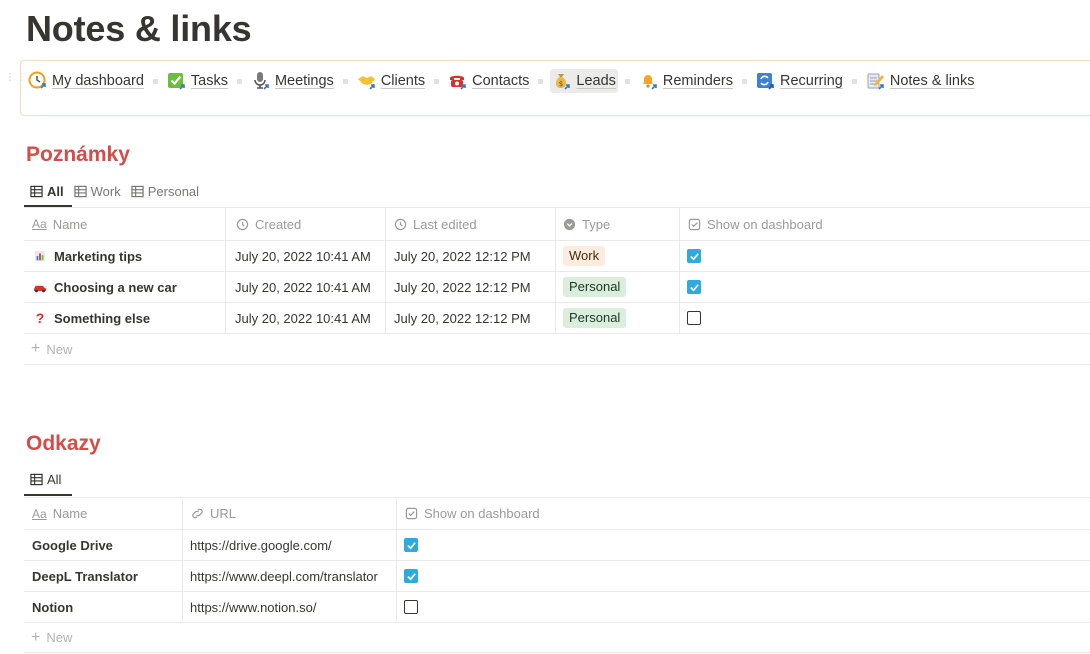 Image resolution: width=1090 pixels, height=654 pixels. What do you see at coordinates (87, 256) in the screenshot?
I see `table-row-name: Marketing tips` at bounding box center [87, 256].